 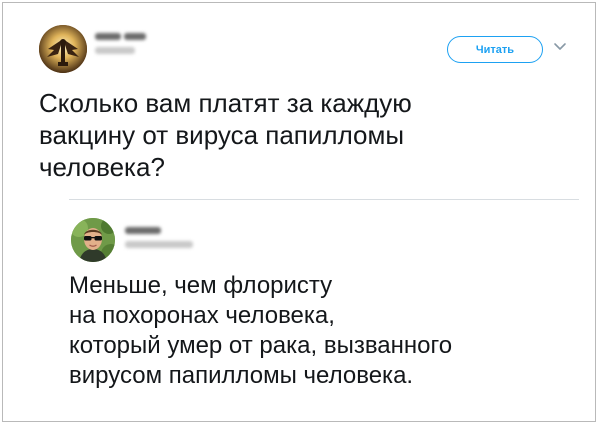 I want to click on author-handle-redacted, so click(x=115, y=50).